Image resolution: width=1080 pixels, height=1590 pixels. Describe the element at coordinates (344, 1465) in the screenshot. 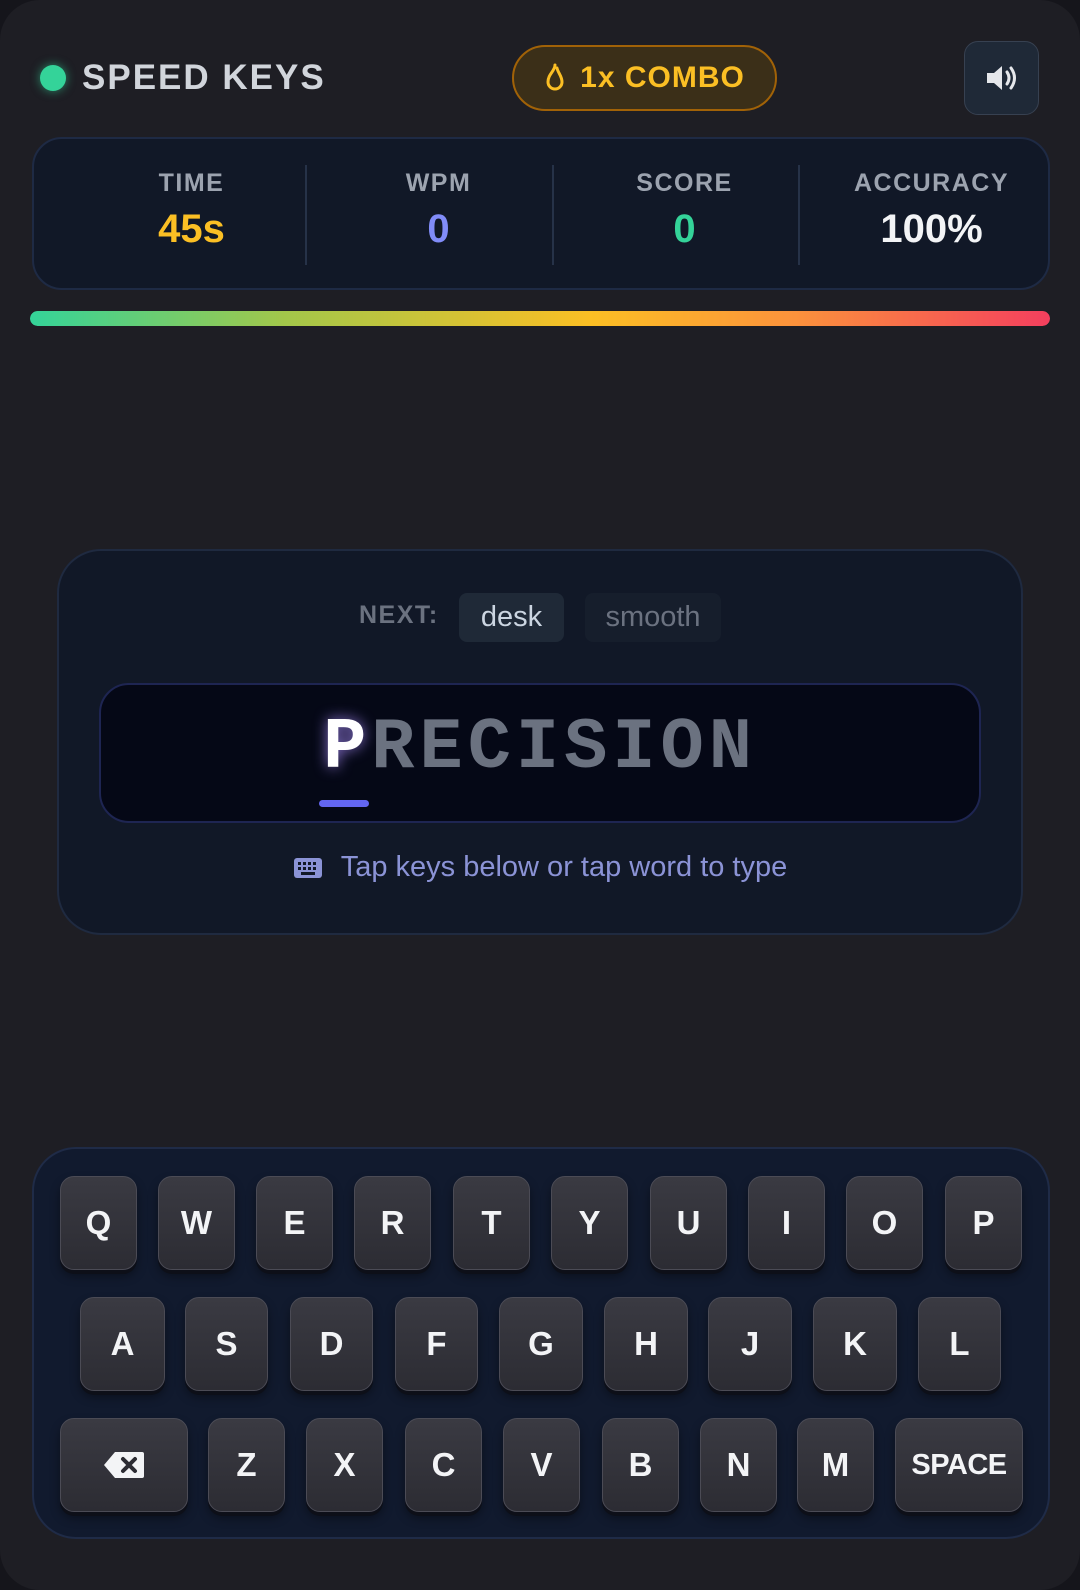

I see `key-x: X` at that location.